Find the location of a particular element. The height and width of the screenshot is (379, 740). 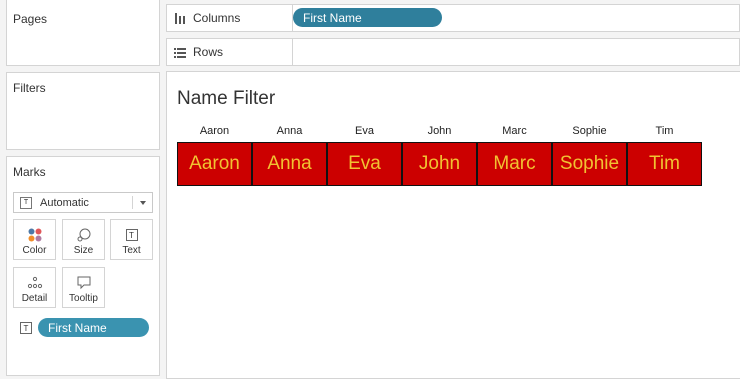

rows-icon is located at coordinates (180, 52).